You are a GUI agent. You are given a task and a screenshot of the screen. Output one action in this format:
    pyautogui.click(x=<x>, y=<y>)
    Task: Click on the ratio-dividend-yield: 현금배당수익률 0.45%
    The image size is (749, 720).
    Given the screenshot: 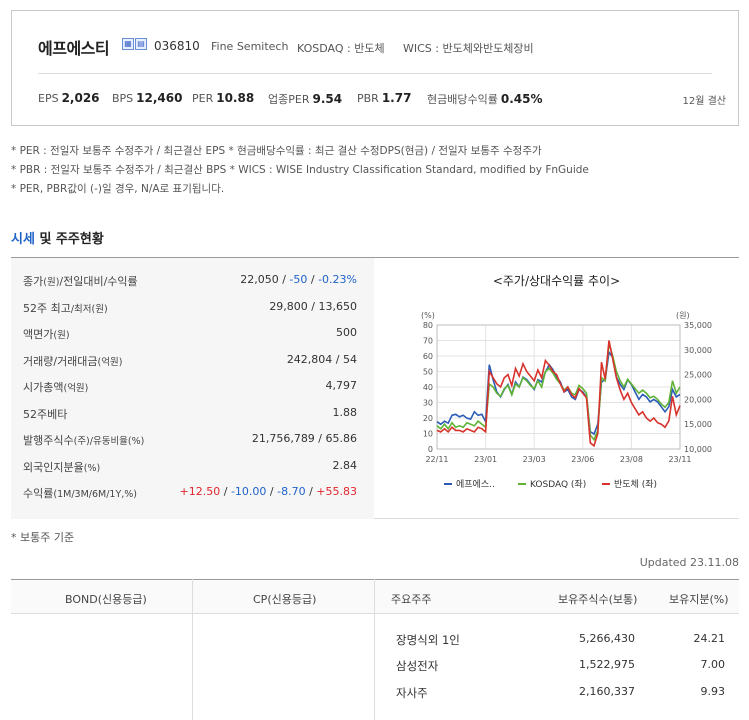 What is the action you would take?
    pyautogui.click(x=485, y=99)
    